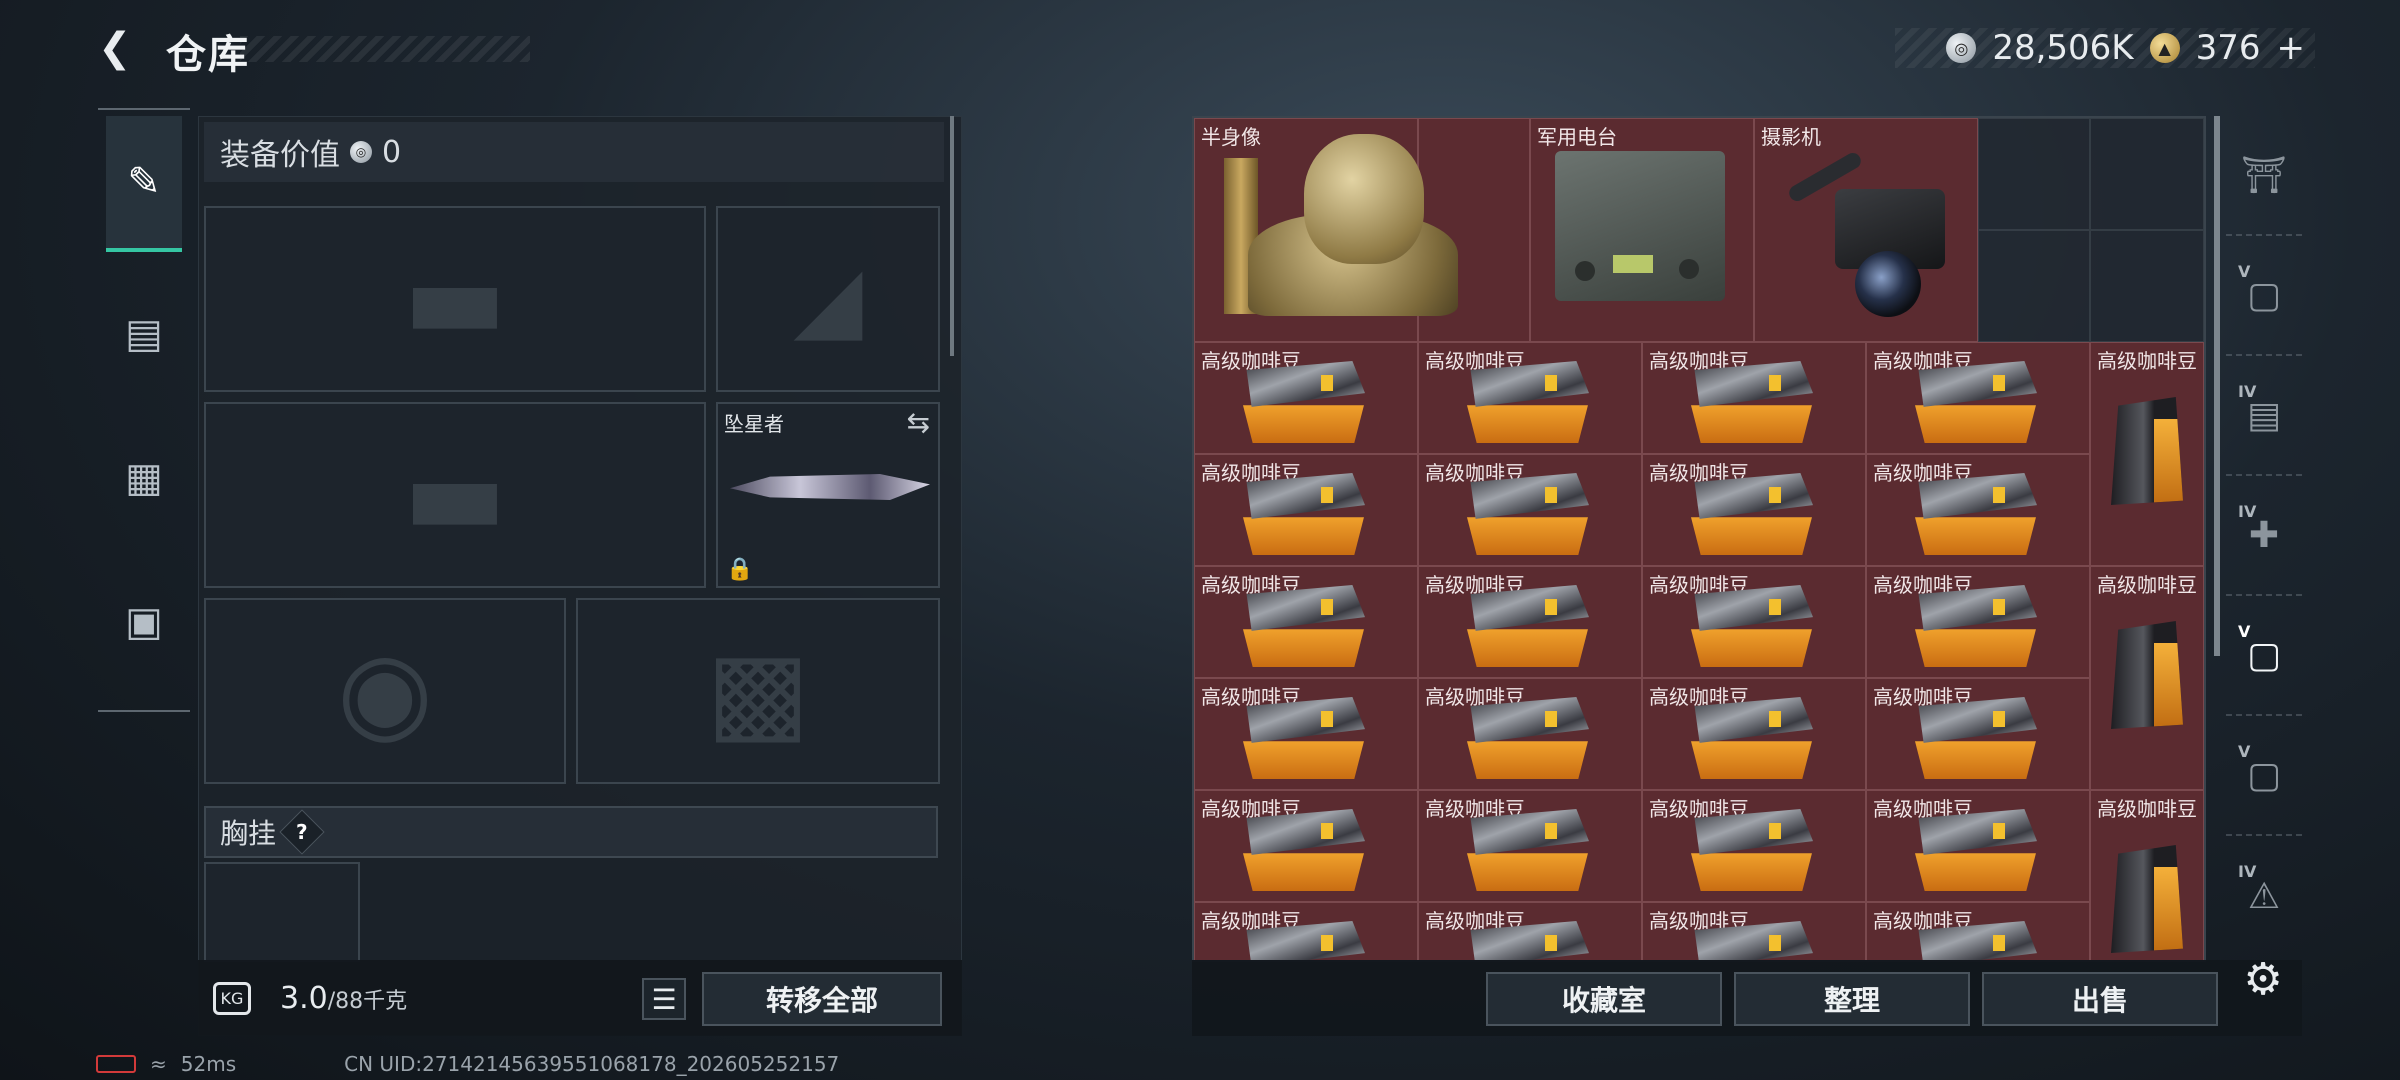 Image resolution: width=2400 pixels, height=1080 pixels. What do you see at coordinates (144, 478) in the screenshot?
I see `side-tab-vest: ▦` at bounding box center [144, 478].